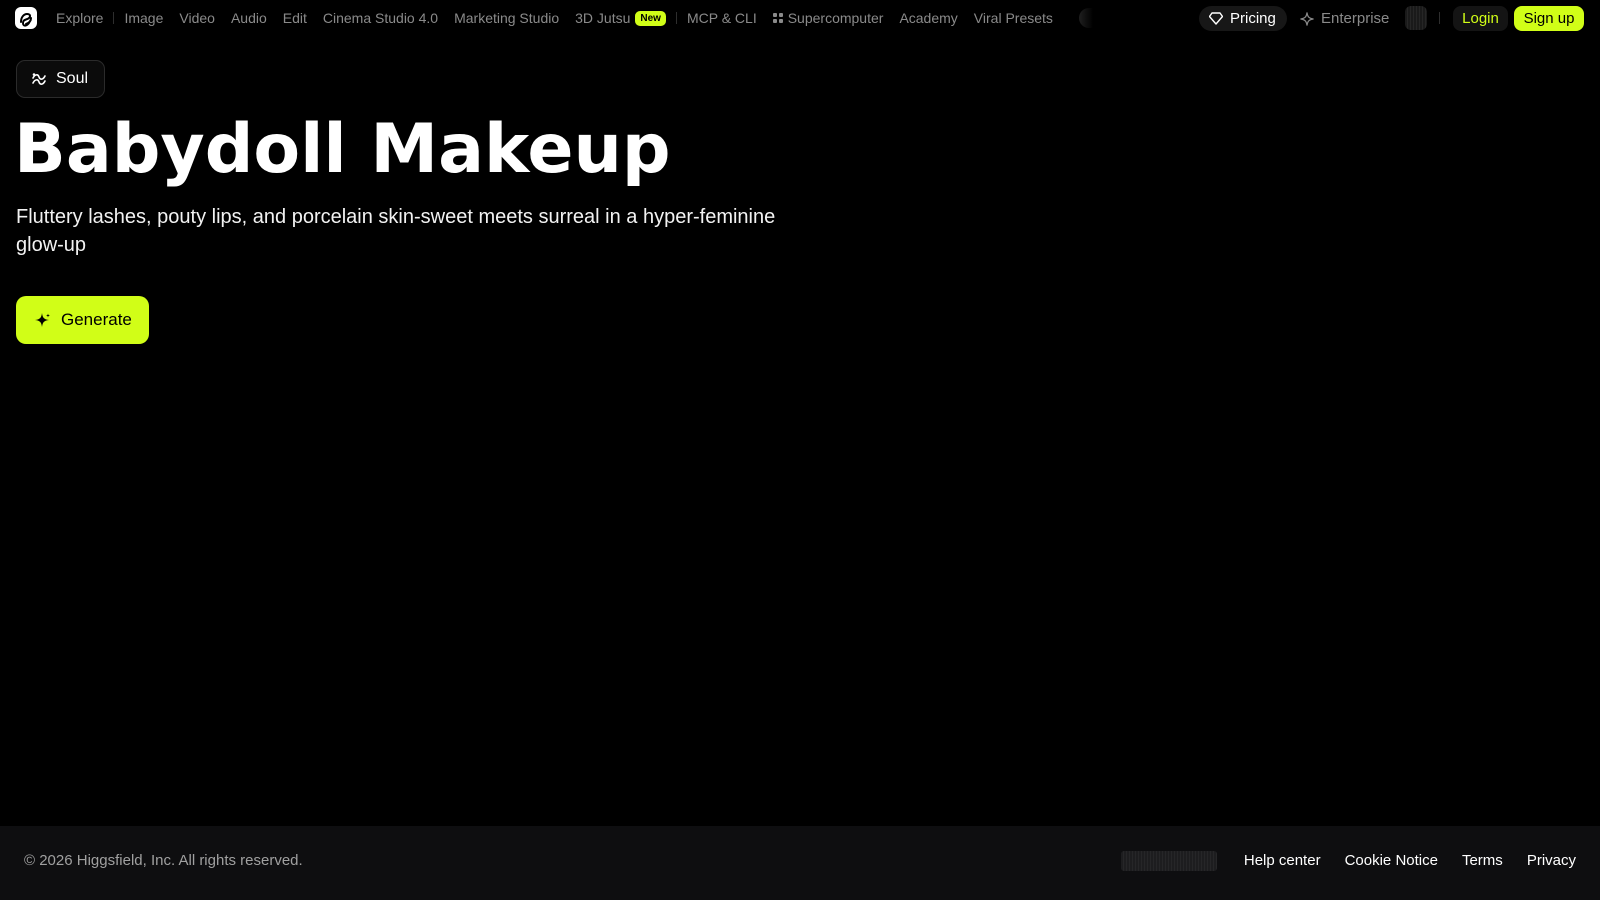  What do you see at coordinates (777, 18) in the screenshot?
I see `grid-icon` at bounding box center [777, 18].